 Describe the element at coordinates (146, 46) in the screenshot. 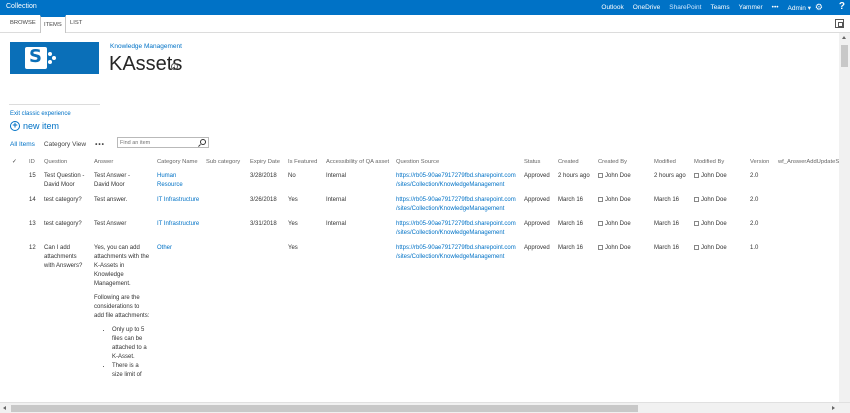

I see `breadcrumb: Knowledge Management` at that location.